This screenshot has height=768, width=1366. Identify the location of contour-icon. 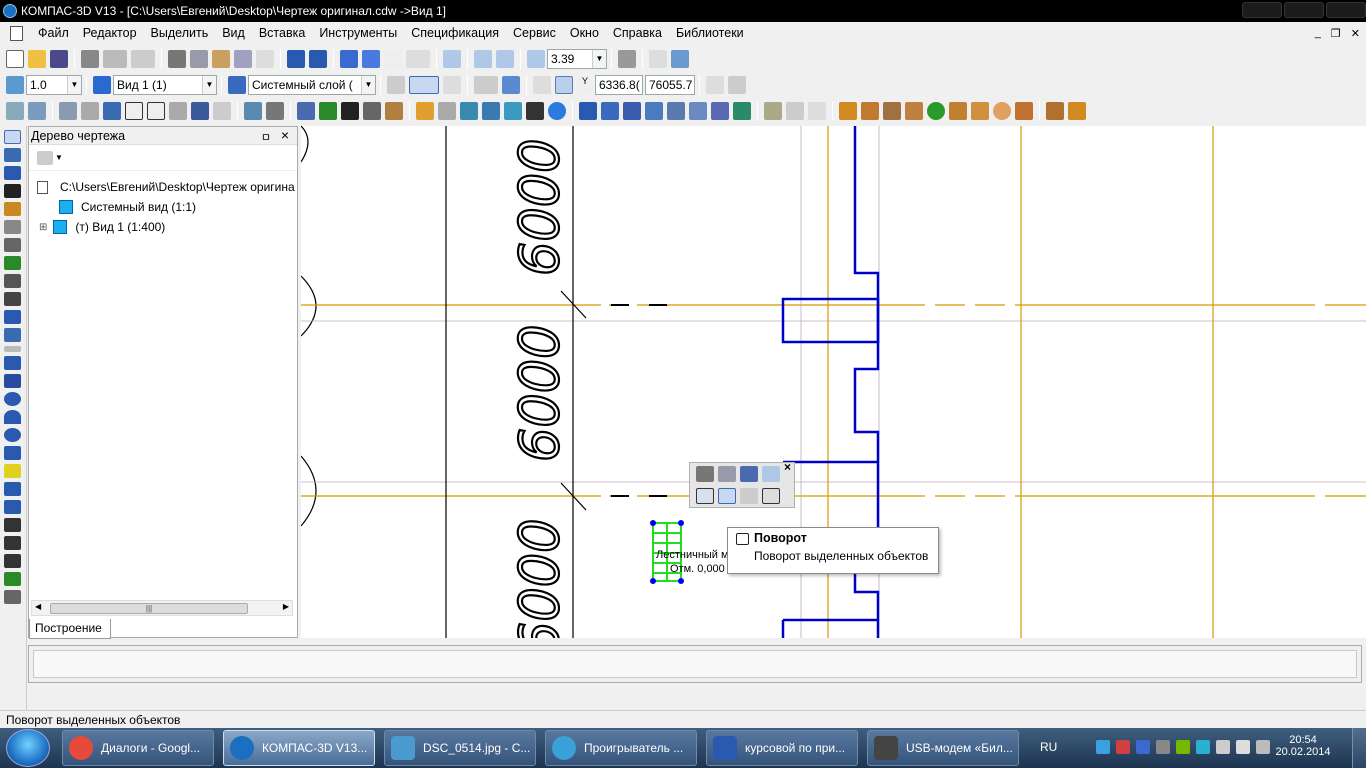
(12, 579).